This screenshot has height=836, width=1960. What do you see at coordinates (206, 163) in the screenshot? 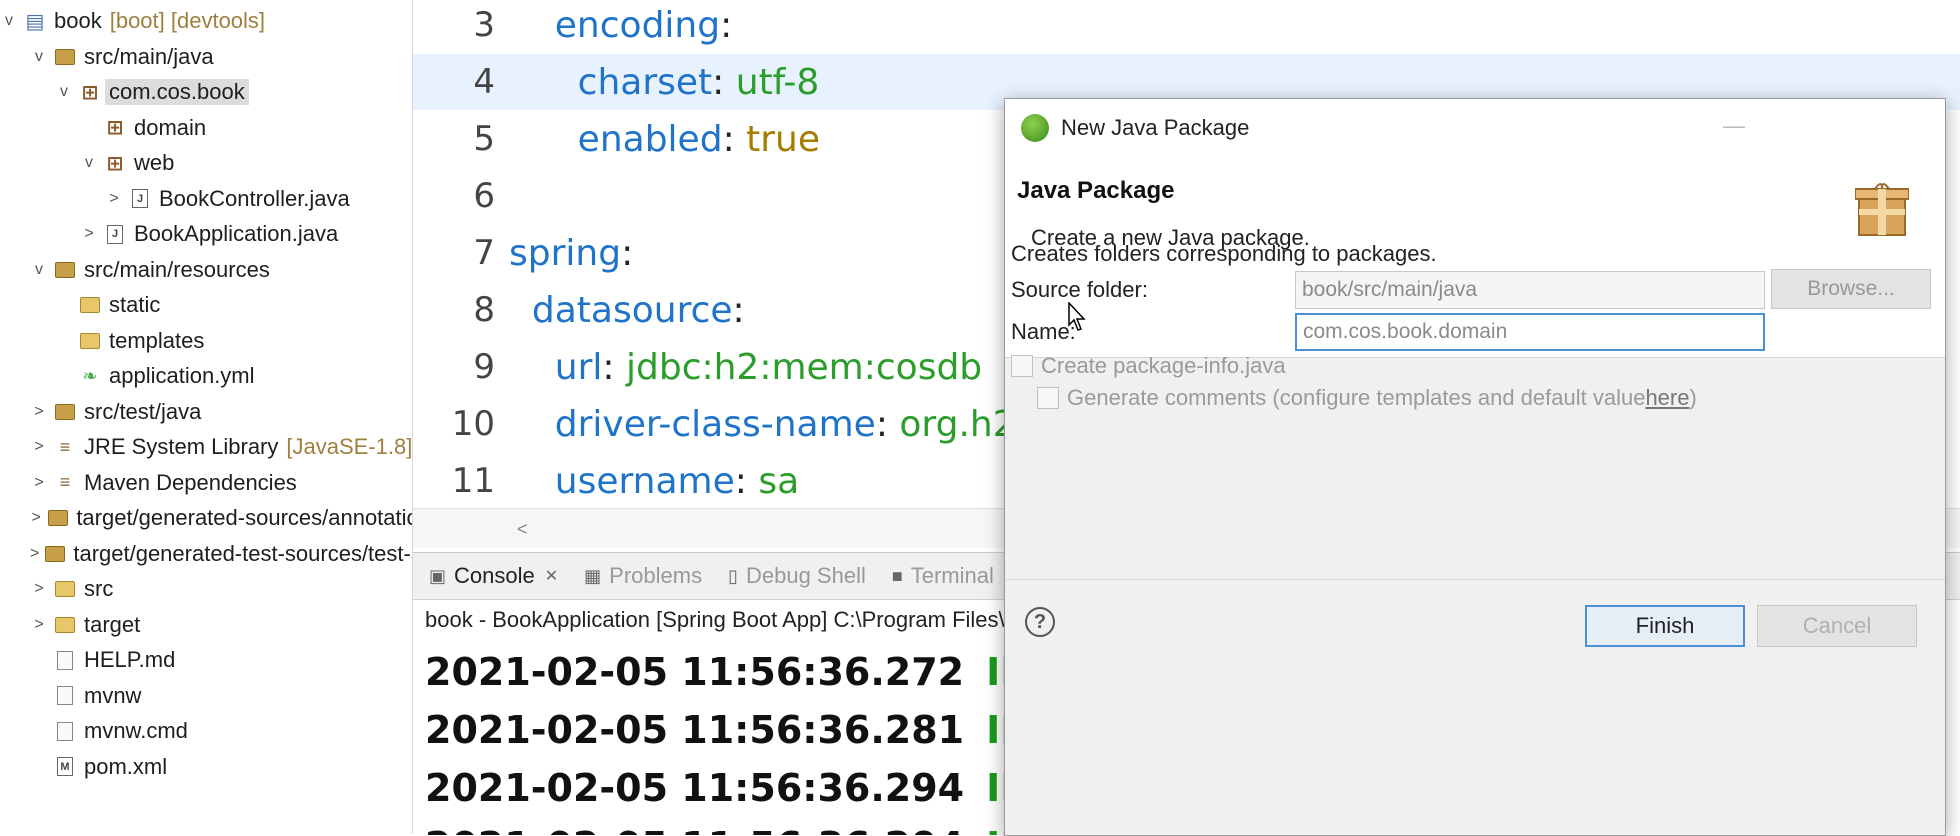
I see `tree-item: v ⊞ web` at bounding box center [206, 163].